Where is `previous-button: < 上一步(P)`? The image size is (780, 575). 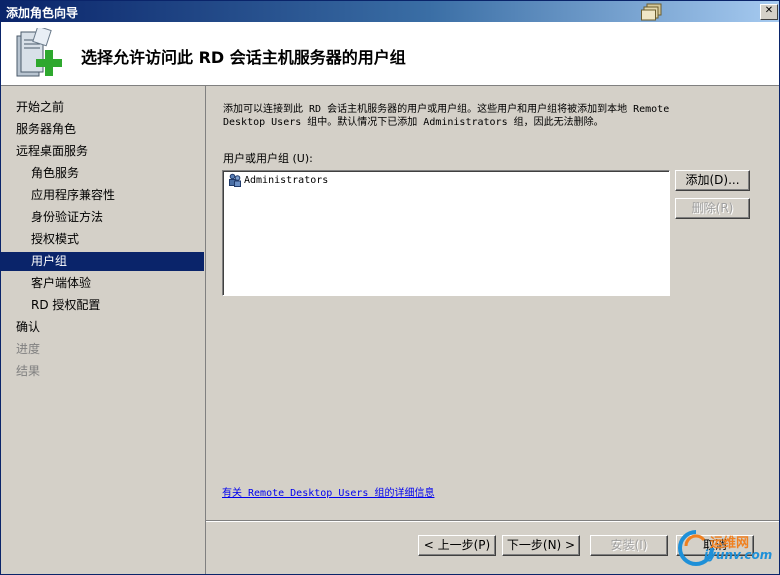
previous-button: < 上一步(P) is located at coordinates (457, 545).